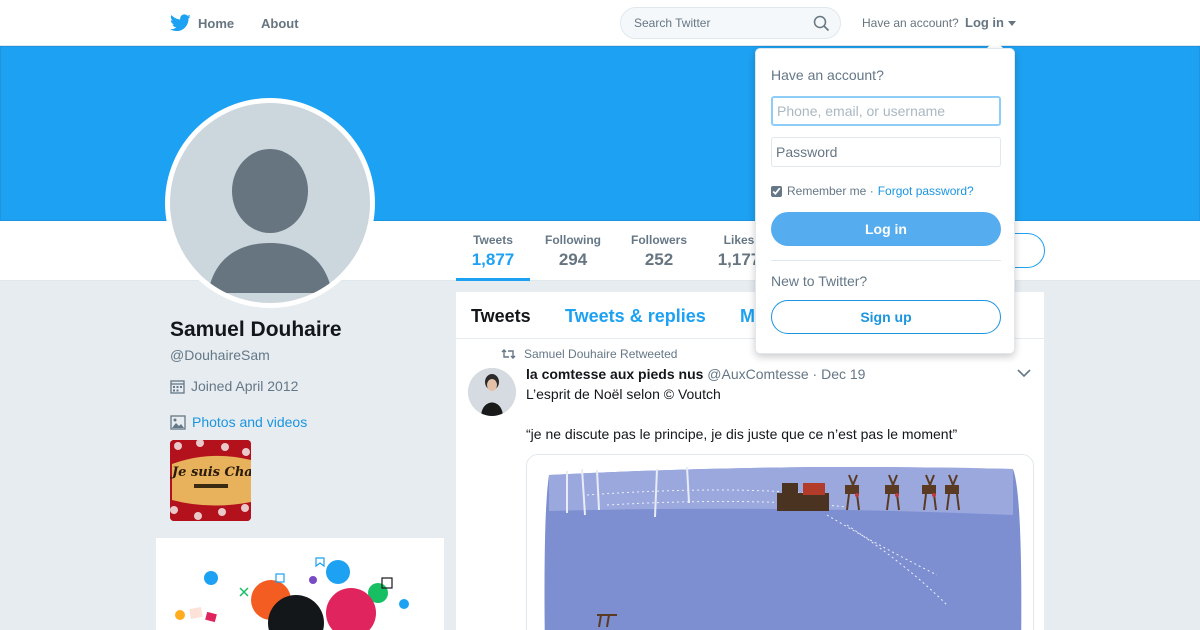  I want to click on promo-illustration, so click(300, 584).